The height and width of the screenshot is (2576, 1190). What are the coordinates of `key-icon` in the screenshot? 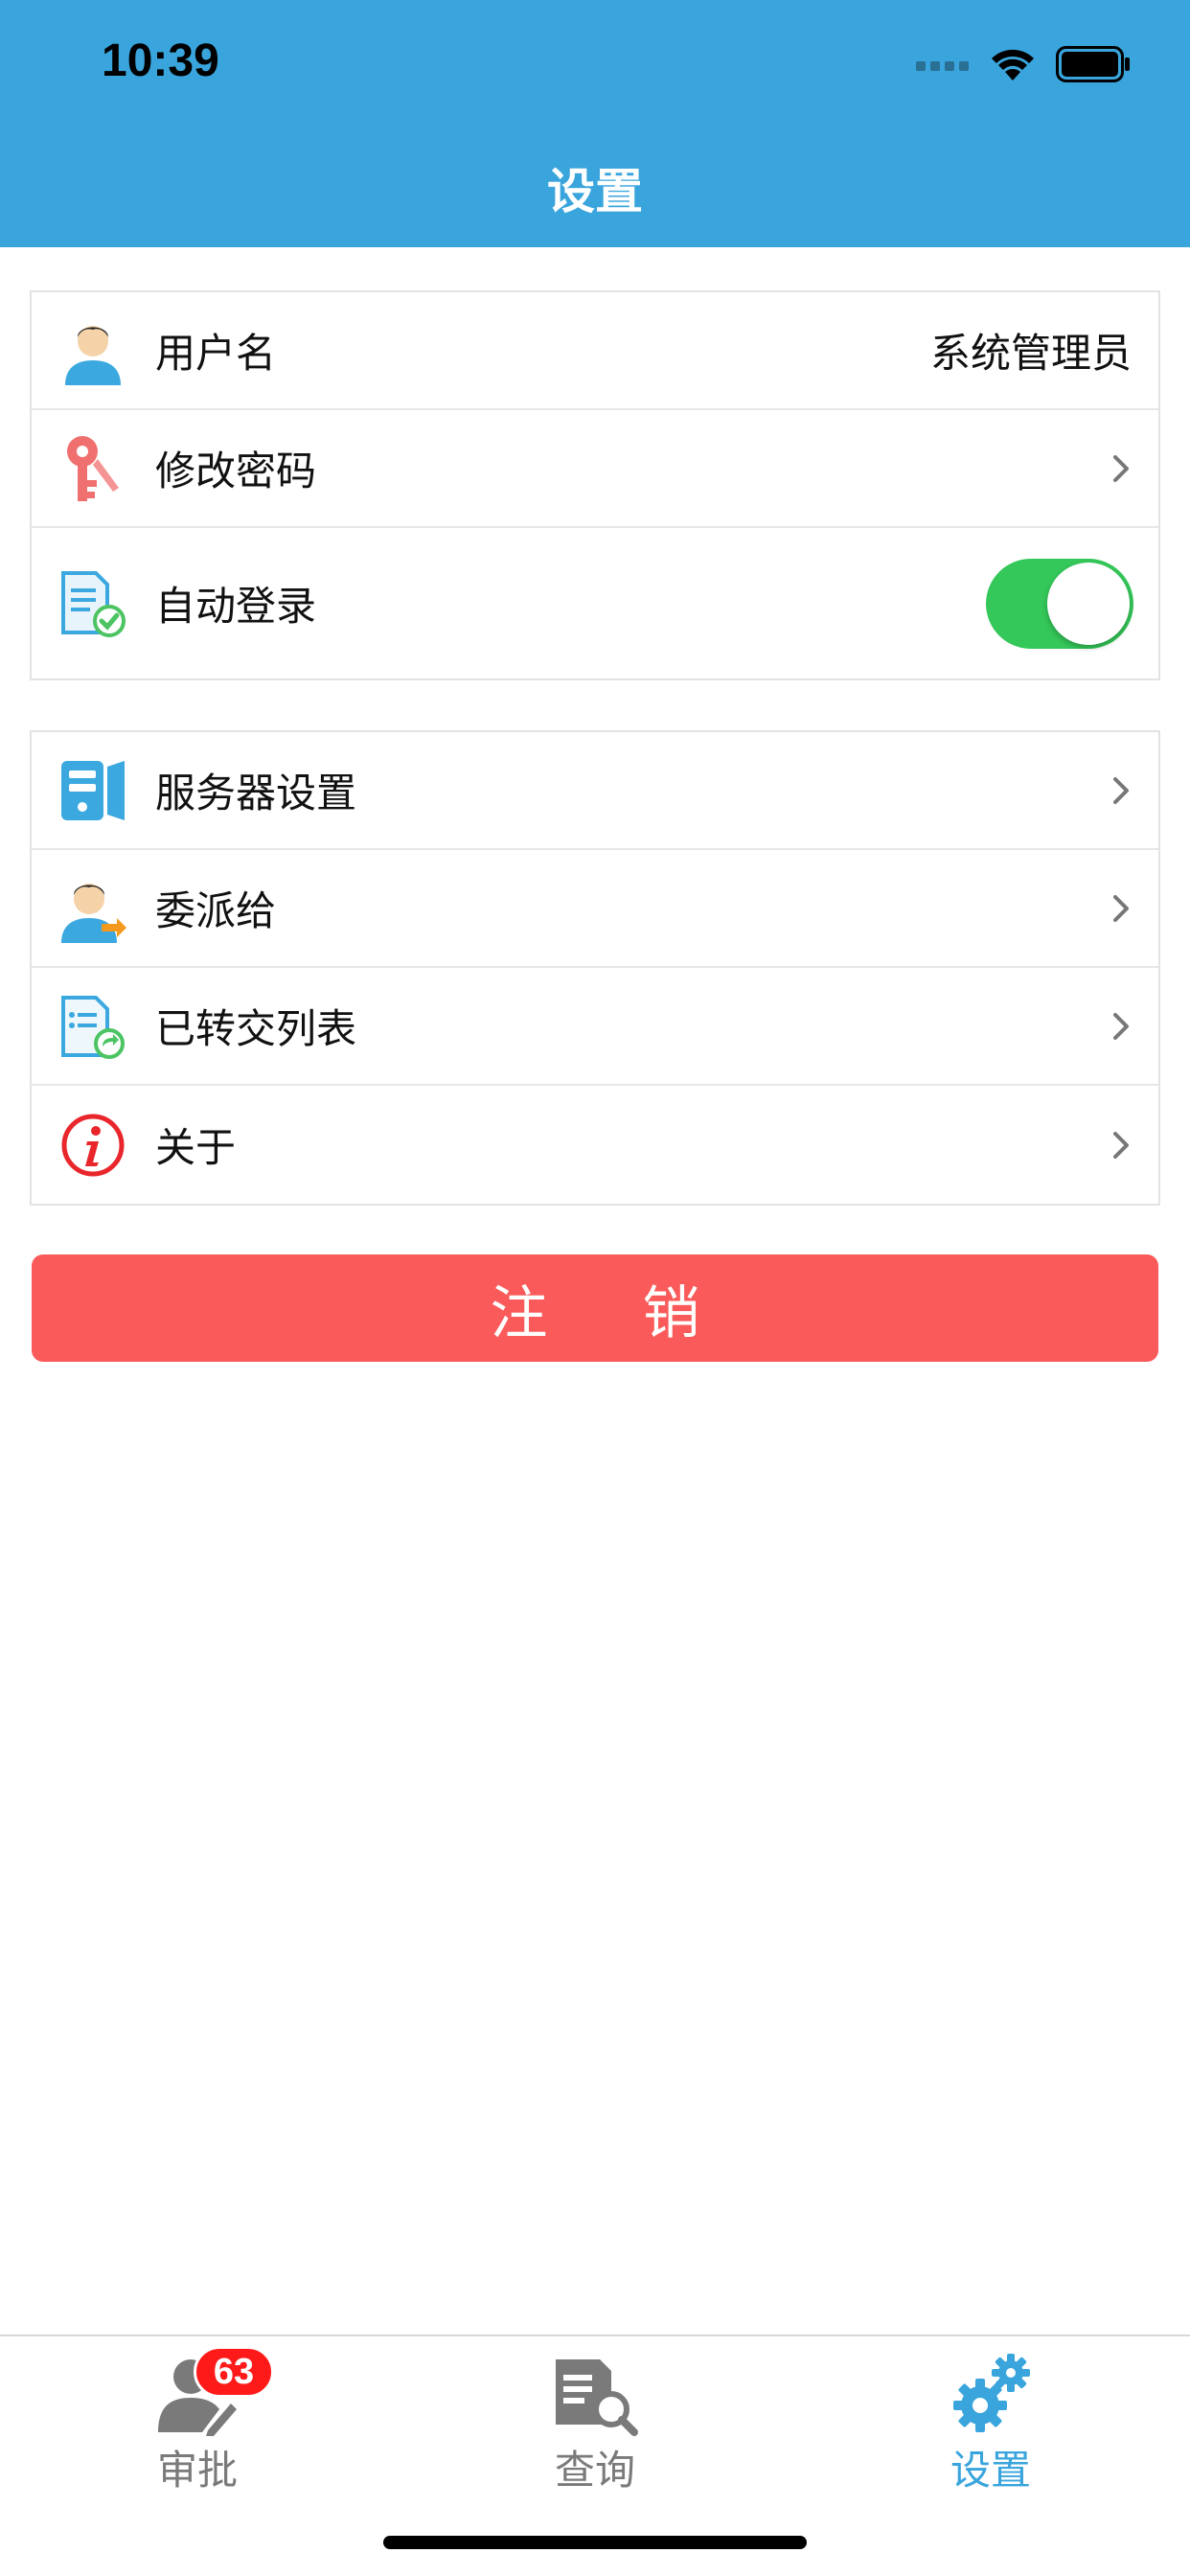 It's located at (93, 468).